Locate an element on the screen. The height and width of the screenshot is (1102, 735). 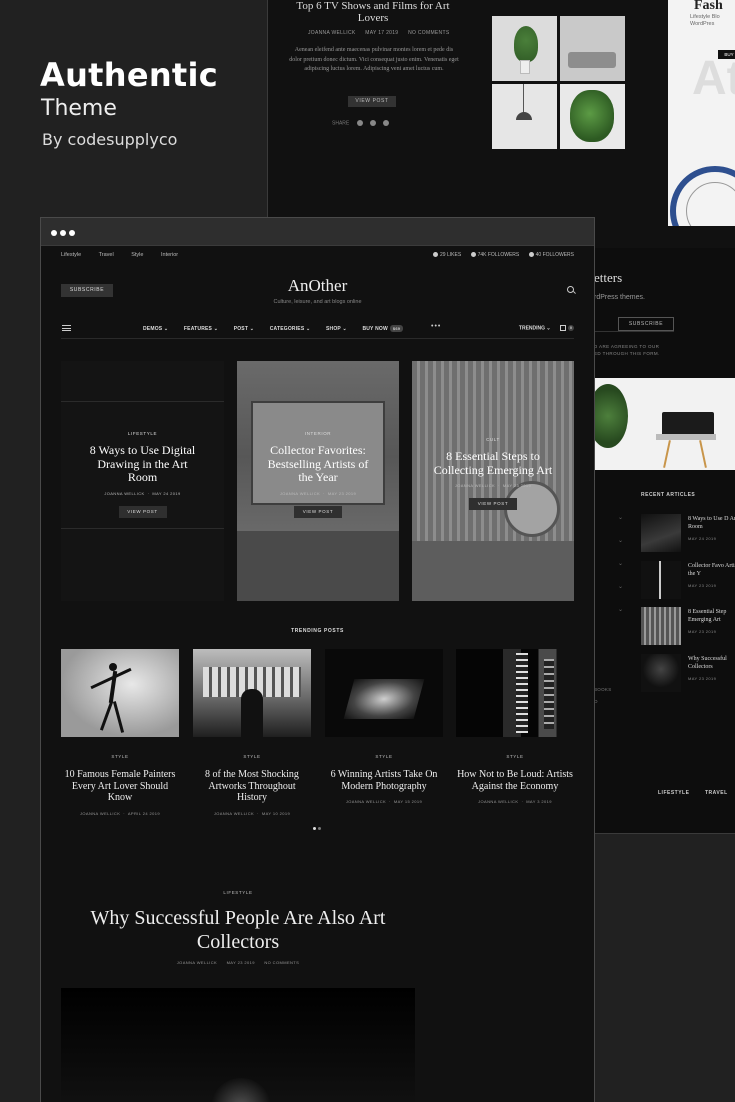
menu-icon is located at coordinates (66, 328).